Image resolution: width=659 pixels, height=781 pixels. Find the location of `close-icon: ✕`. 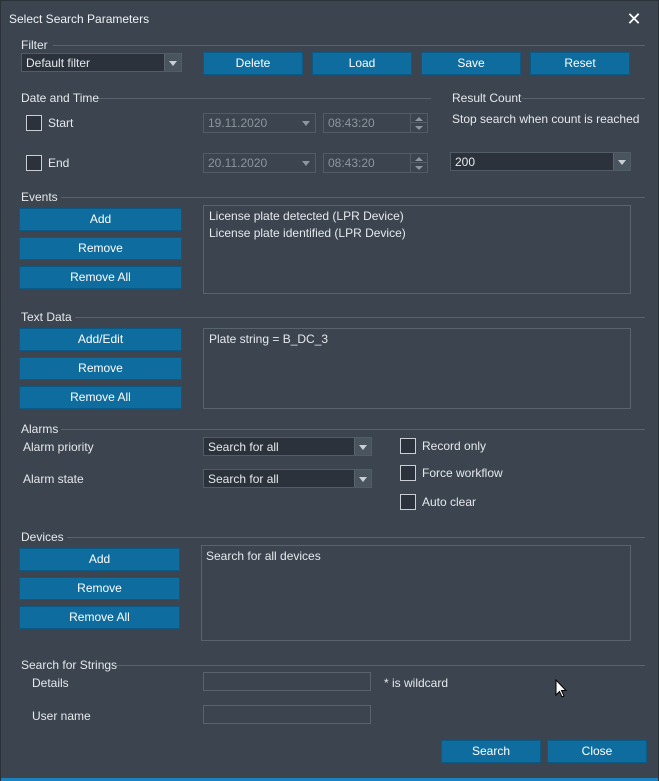

close-icon: ✕ is located at coordinates (634, 19).